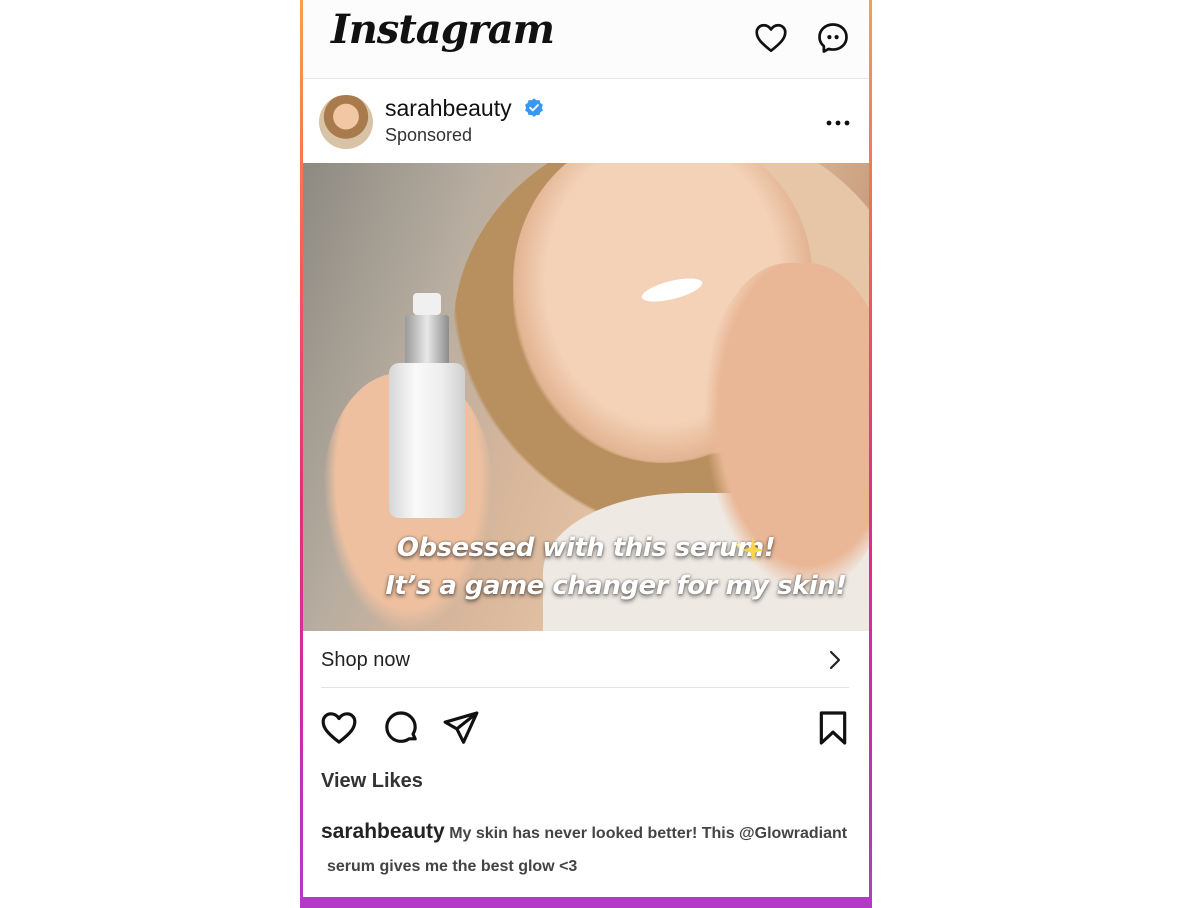  What do you see at coordinates (383, 831) in the screenshot?
I see `caption-username: sarahbeauty` at bounding box center [383, 831].